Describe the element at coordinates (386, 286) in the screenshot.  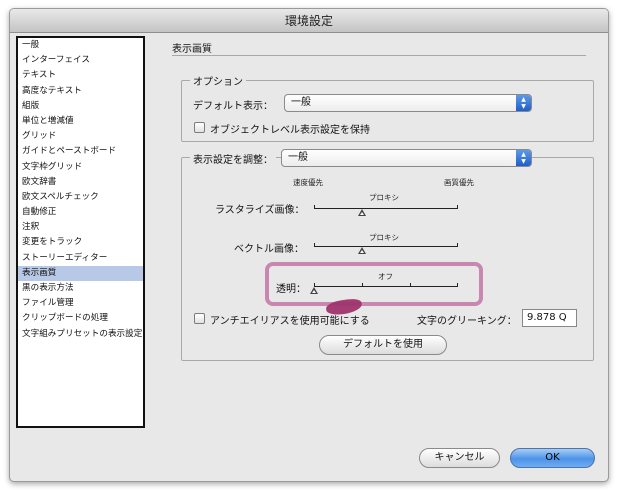
I see `transparency-slider-track` at that location.